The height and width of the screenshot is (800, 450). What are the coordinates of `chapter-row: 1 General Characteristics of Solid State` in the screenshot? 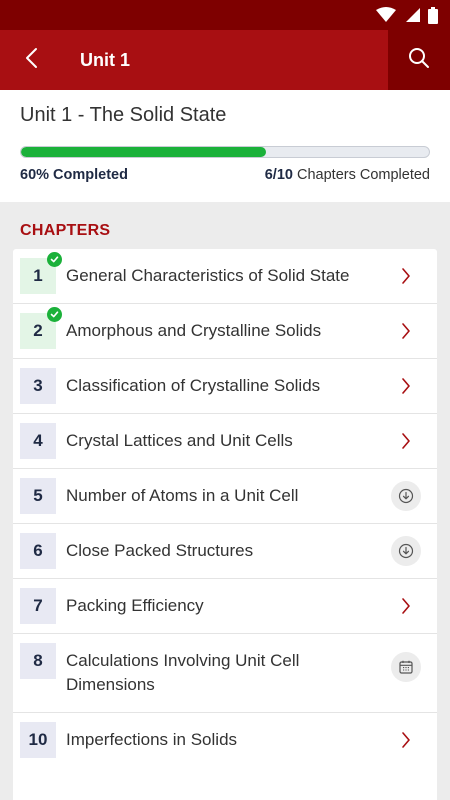 It's located at (225, 276).